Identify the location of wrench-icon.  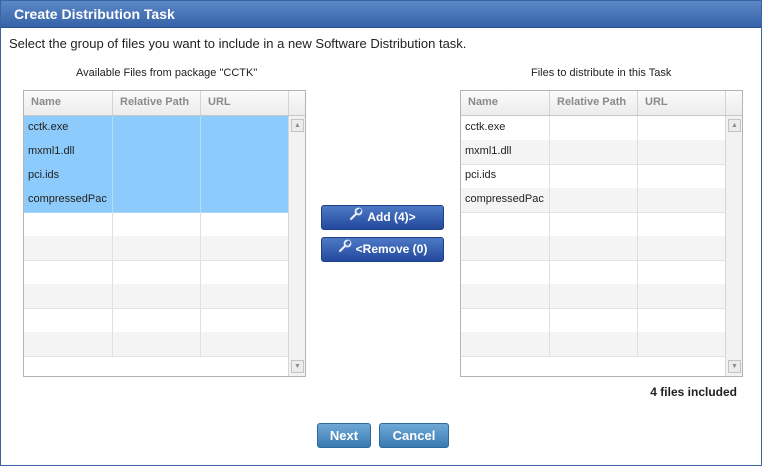
(345, 249).